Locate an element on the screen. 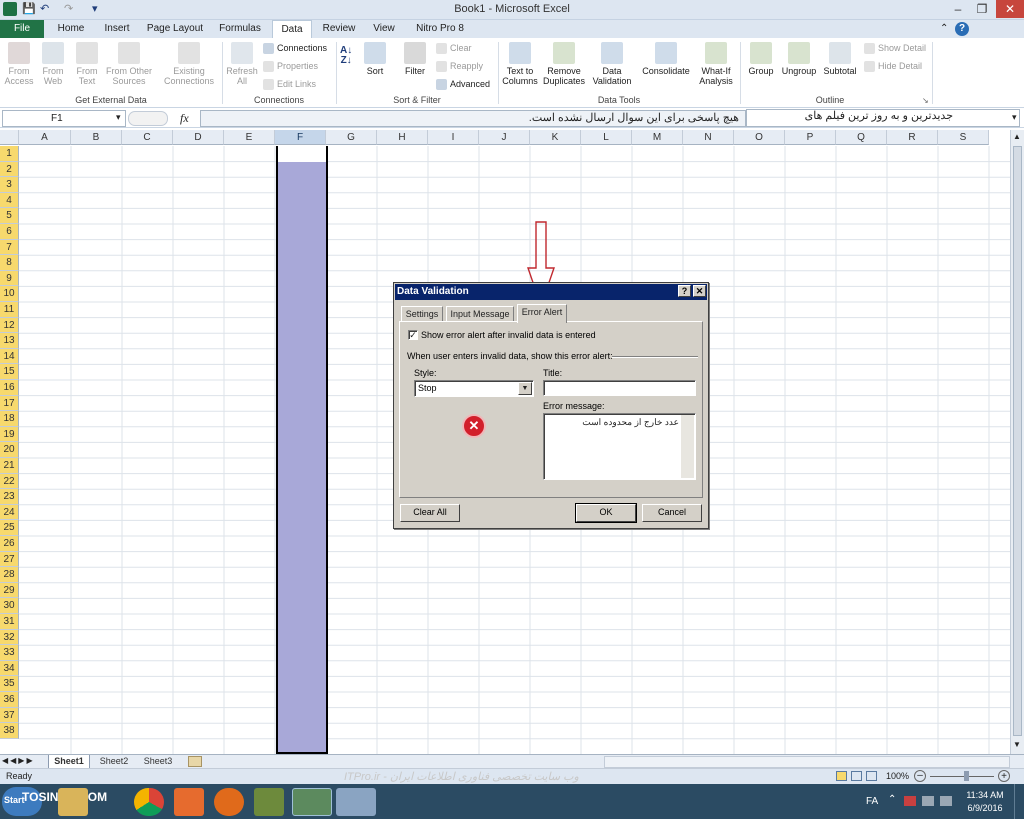  subtotal-button: Subtotal is located at coordinates (840, 59).